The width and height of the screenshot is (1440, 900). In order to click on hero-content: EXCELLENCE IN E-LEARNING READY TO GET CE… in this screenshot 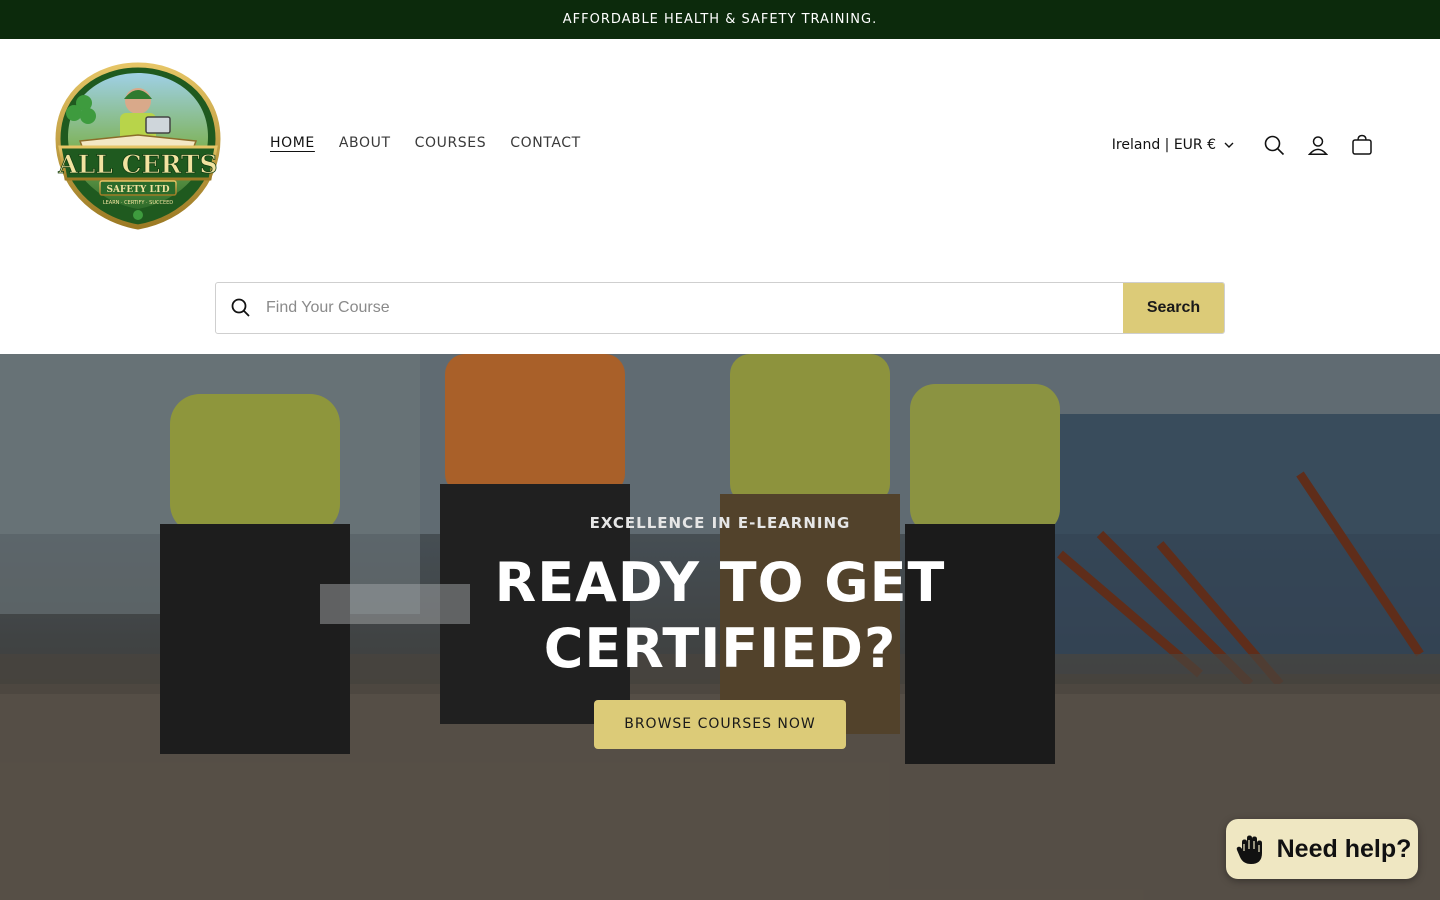, I will do `click(720, 631)`.